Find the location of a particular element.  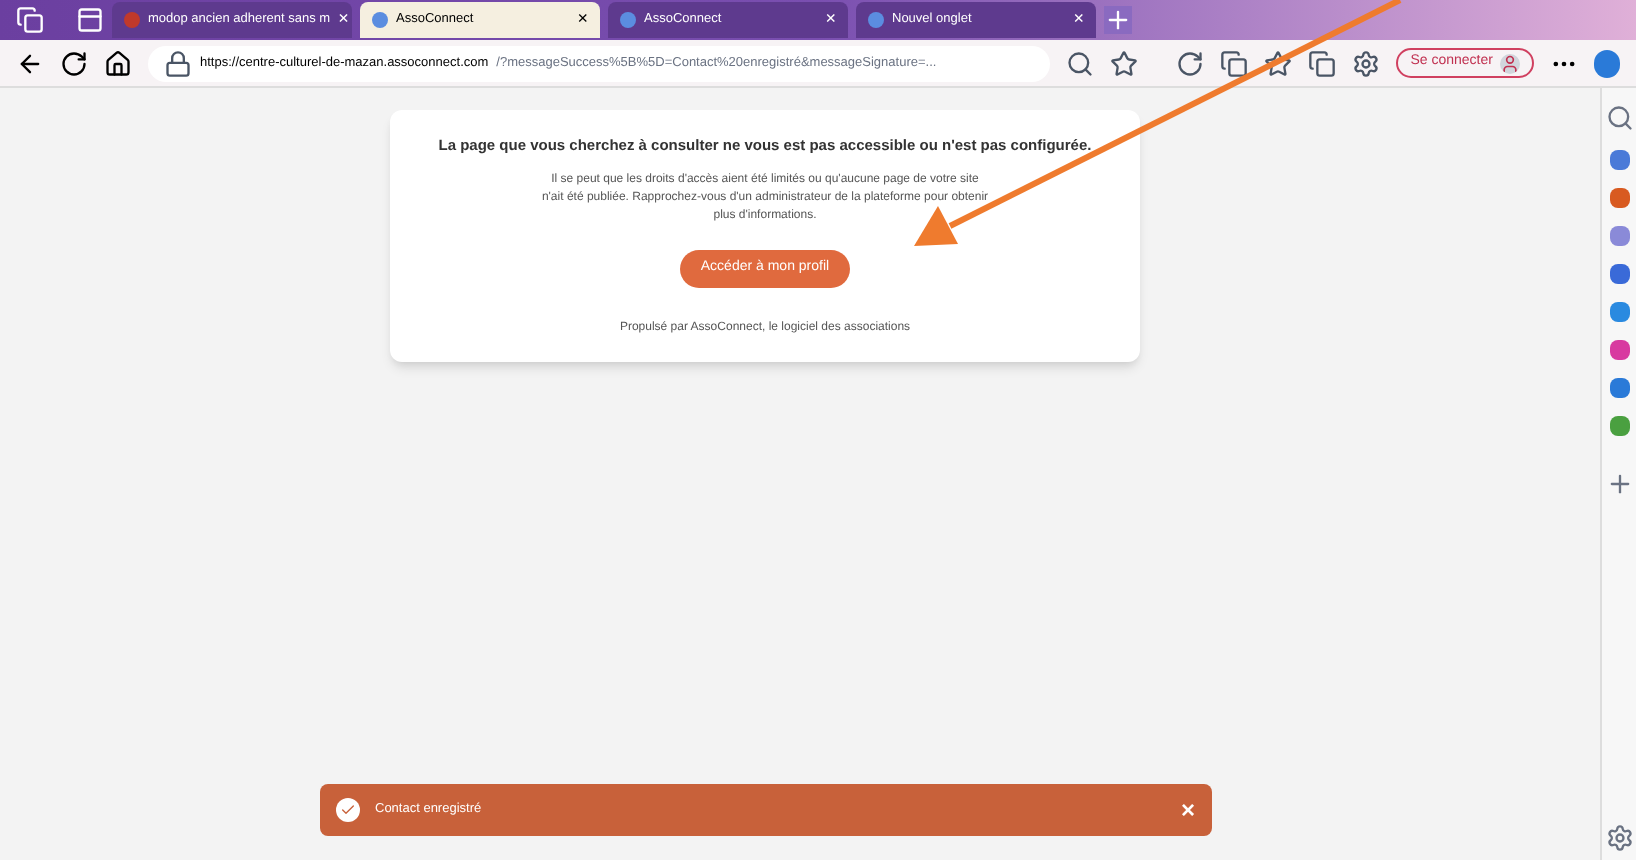

tab-actions-icon is located at coordinates (90, 20).